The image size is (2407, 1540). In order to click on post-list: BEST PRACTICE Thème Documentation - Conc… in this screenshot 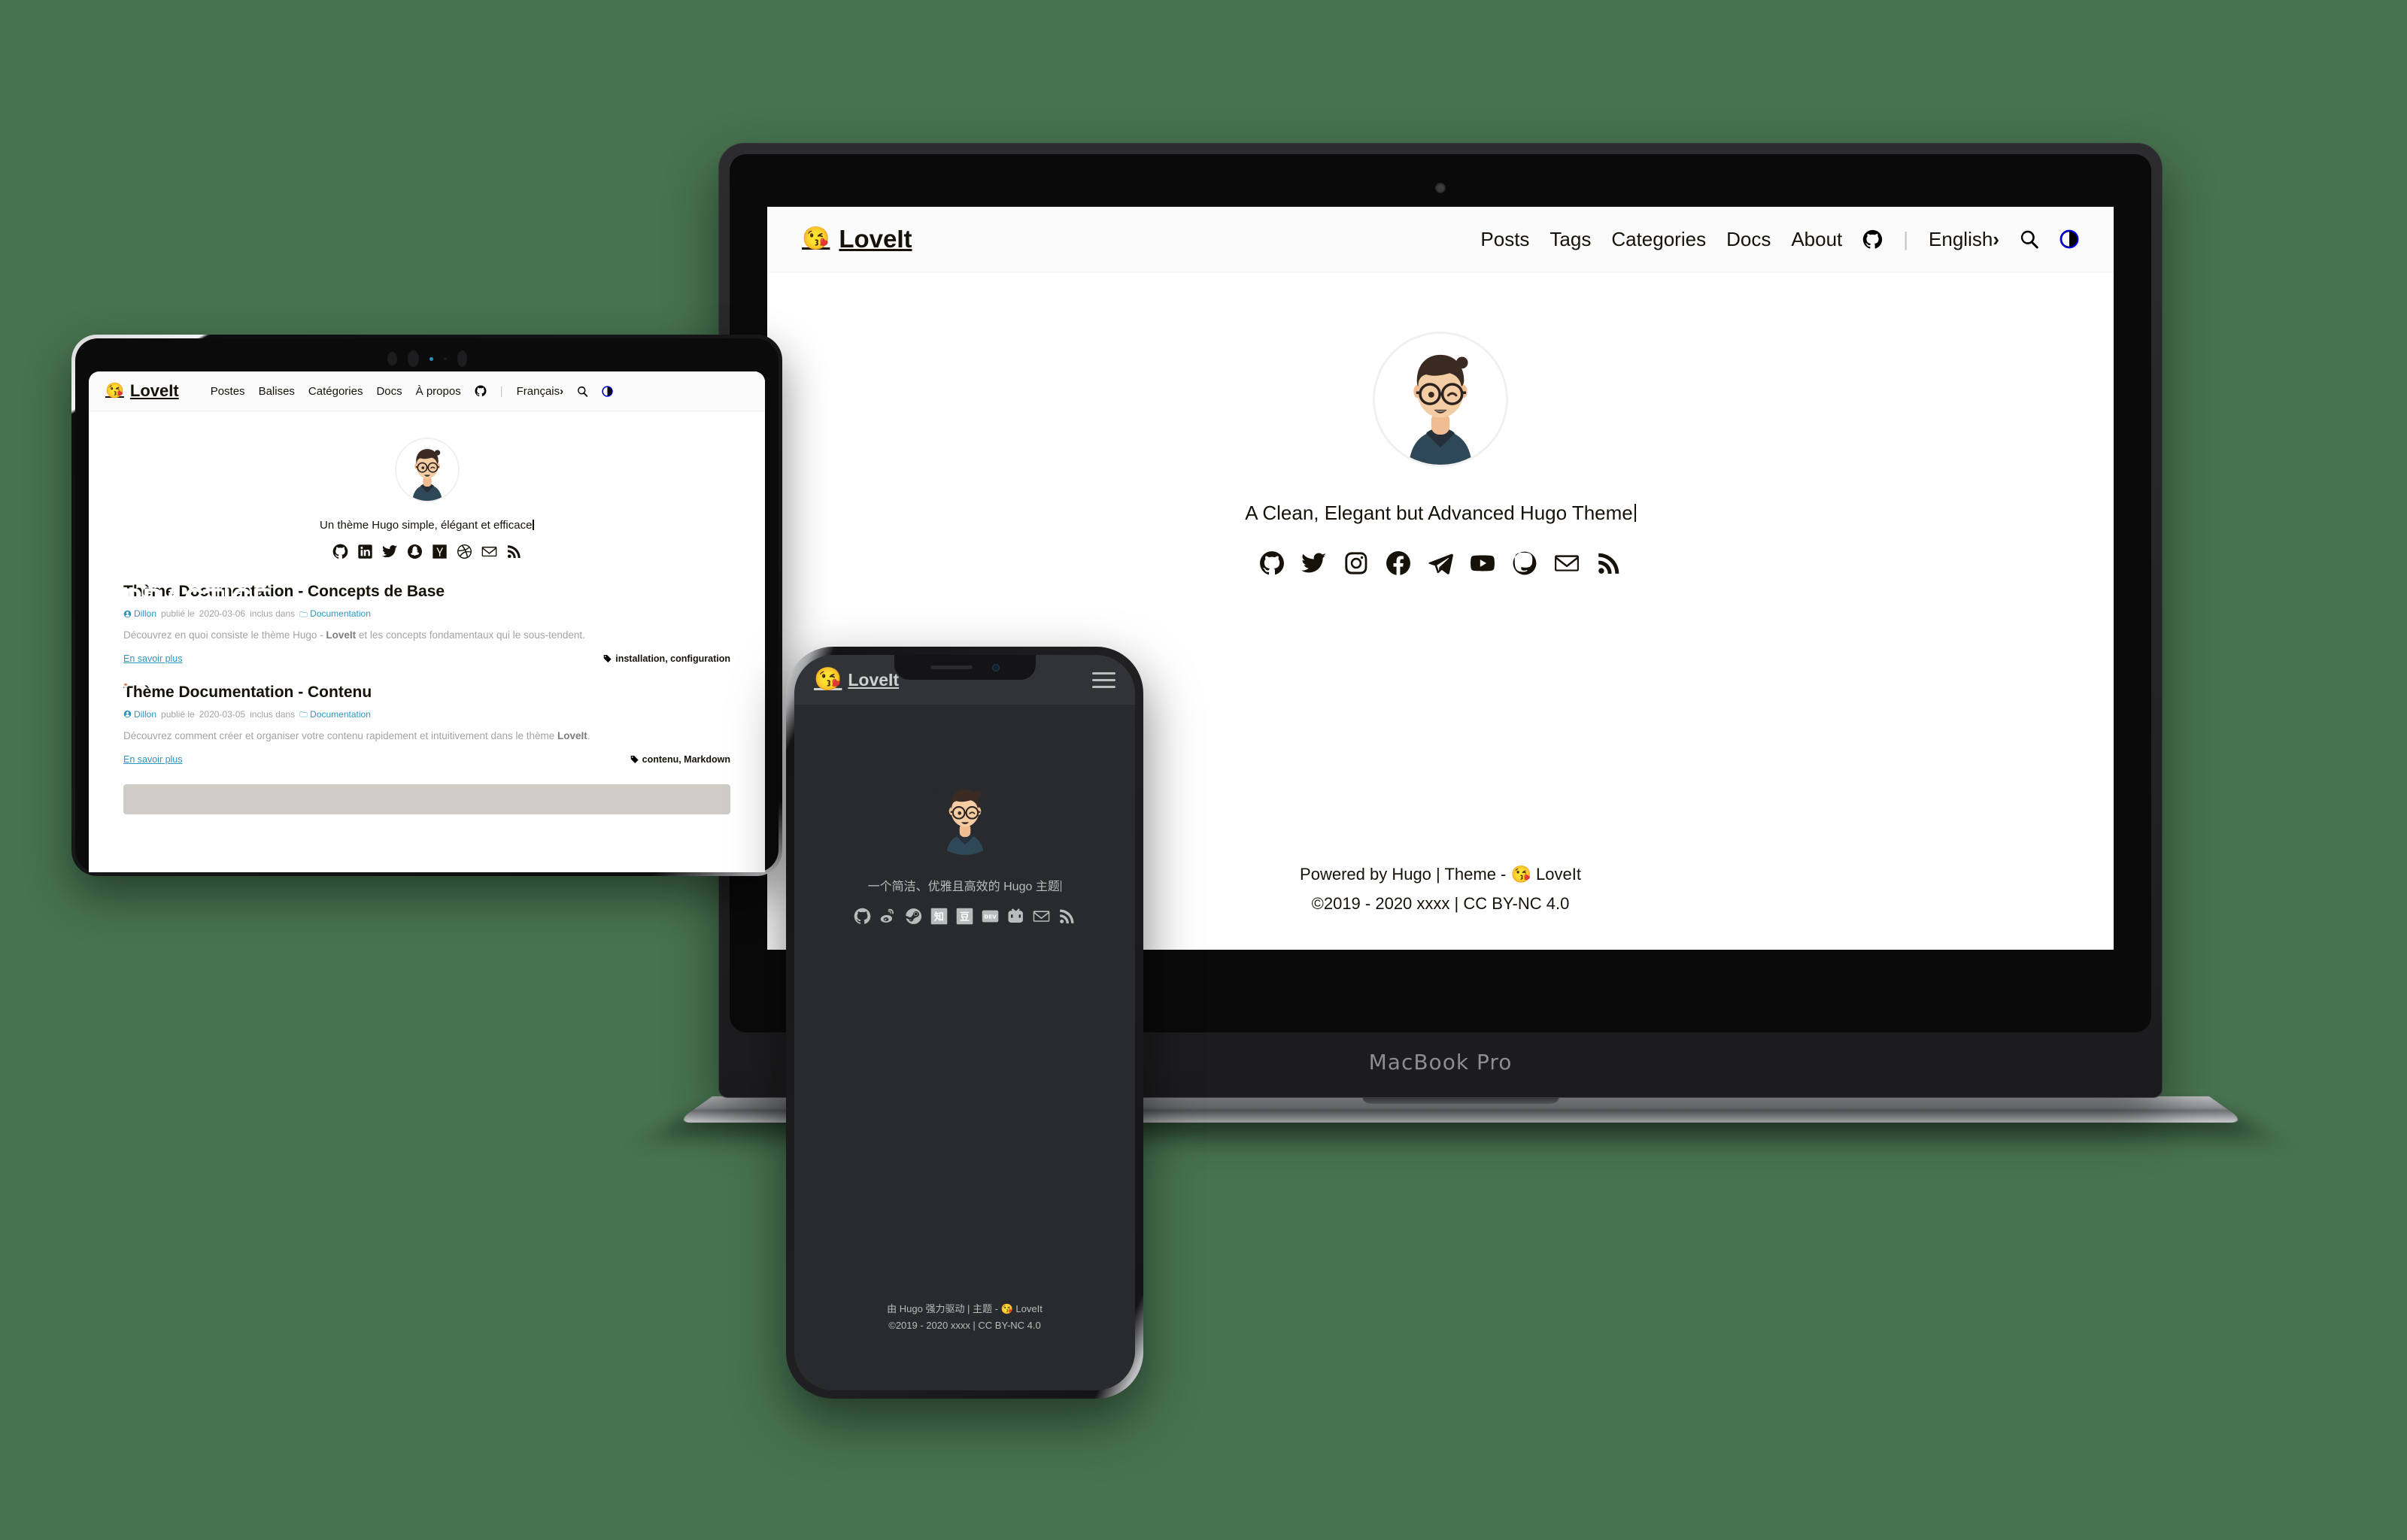, I will do `click(427, 682)`.